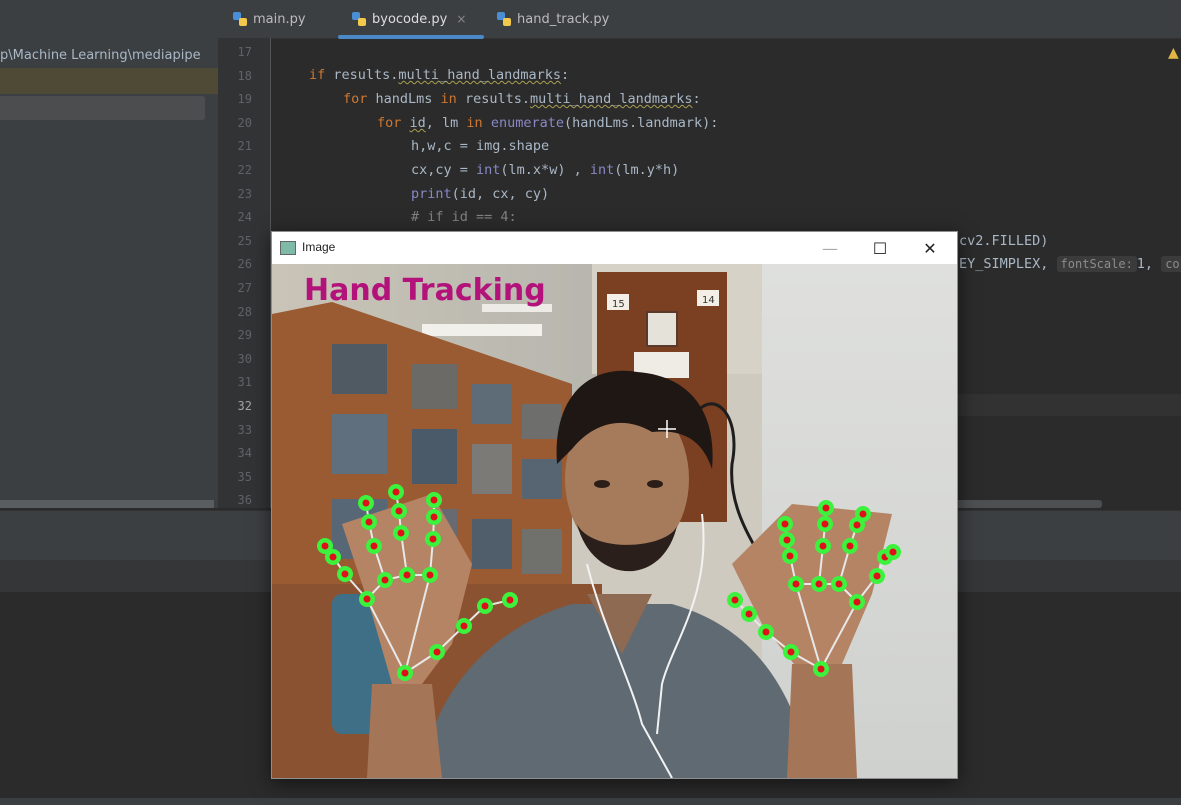 This screenshot has height=805, width=1181. What do you see at coordinates (482, 330) in the screenshot?
I see `ceiling-light` at bounding box center [482, 330].